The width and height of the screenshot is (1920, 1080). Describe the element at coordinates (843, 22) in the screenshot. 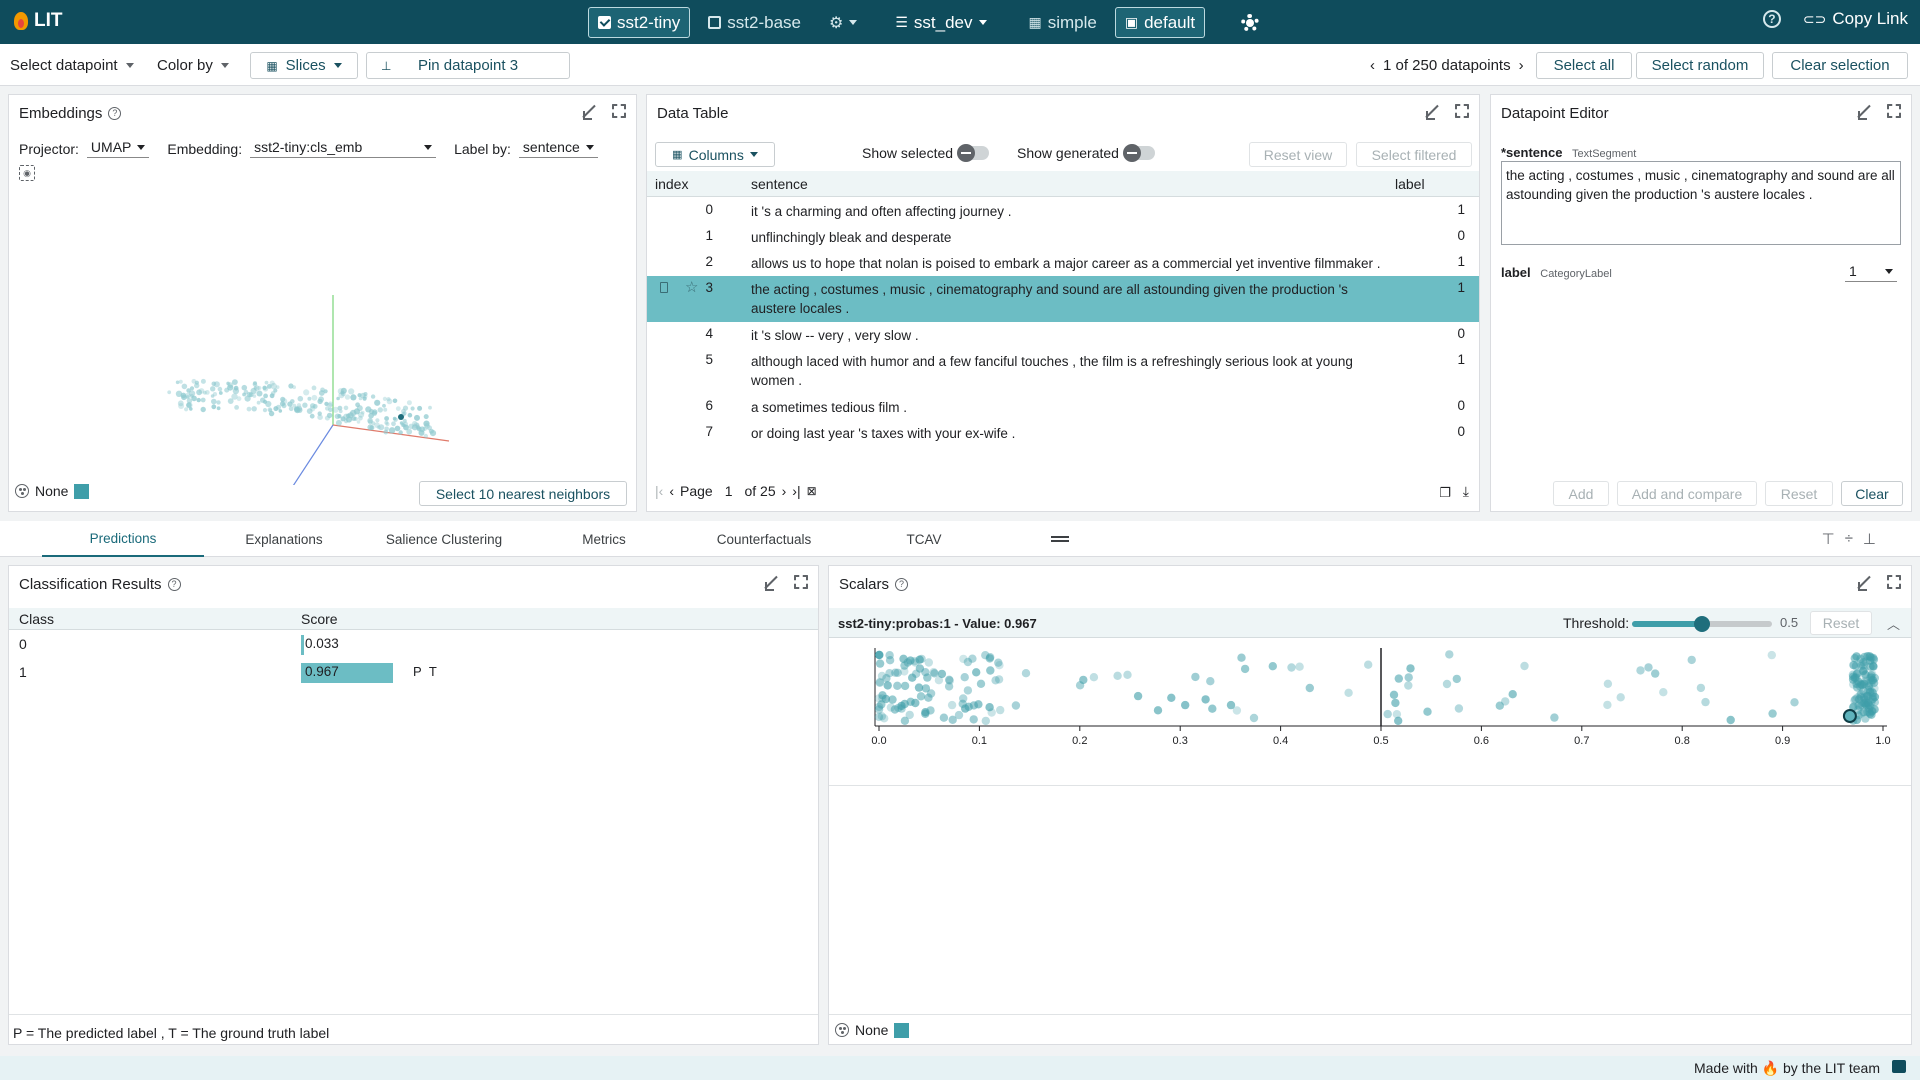

I see `model-settings-dropdown: ⚙` at that location.